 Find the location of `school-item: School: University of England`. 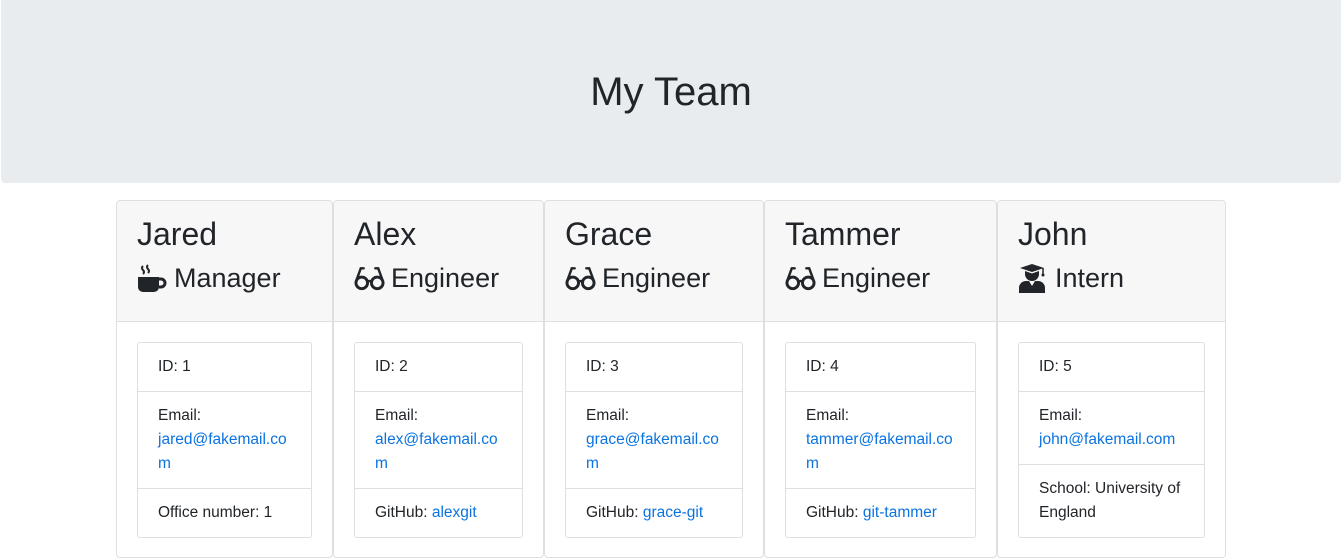

school-item: School: University of England is located at coordinates (1110, 500).